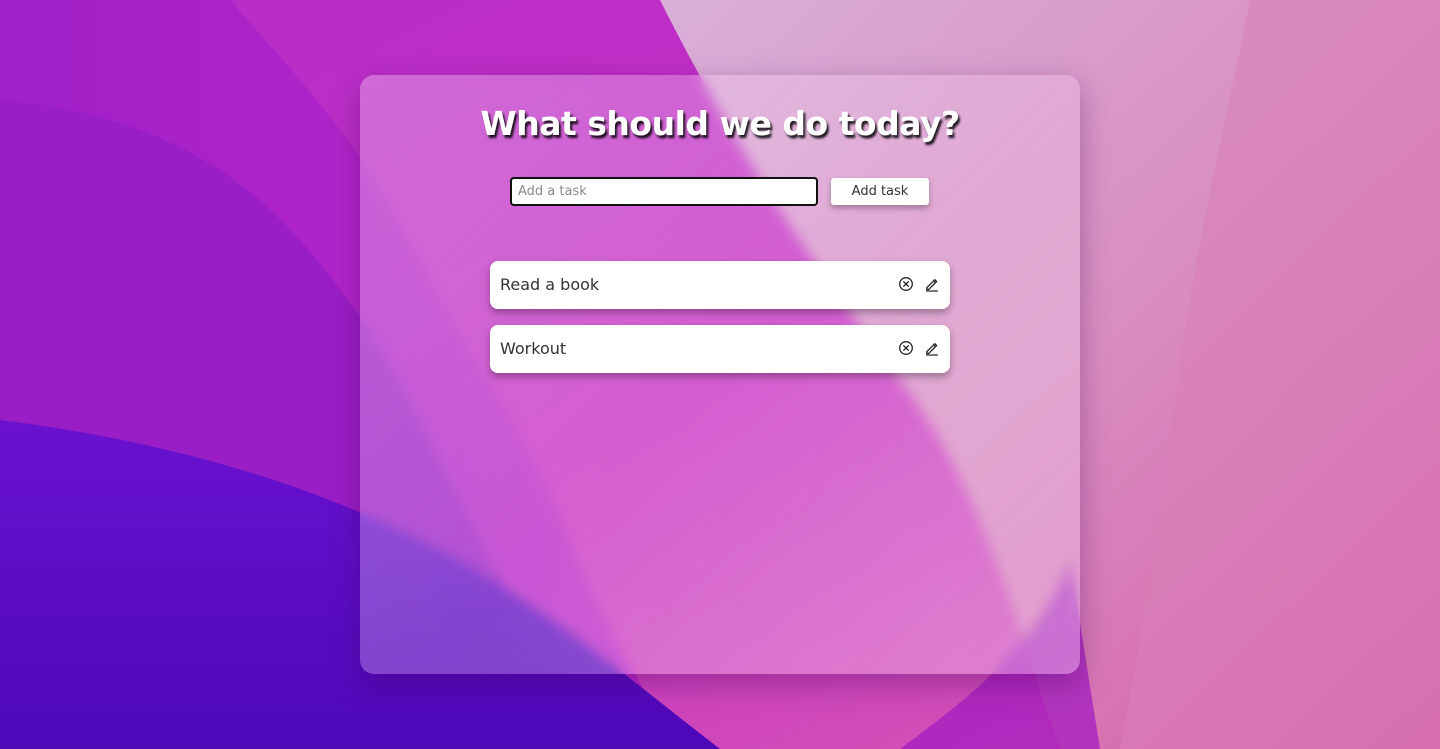  Describe the element at coordinates (720, 349) in the screenshot. I see `task-item: Workout` at that location.